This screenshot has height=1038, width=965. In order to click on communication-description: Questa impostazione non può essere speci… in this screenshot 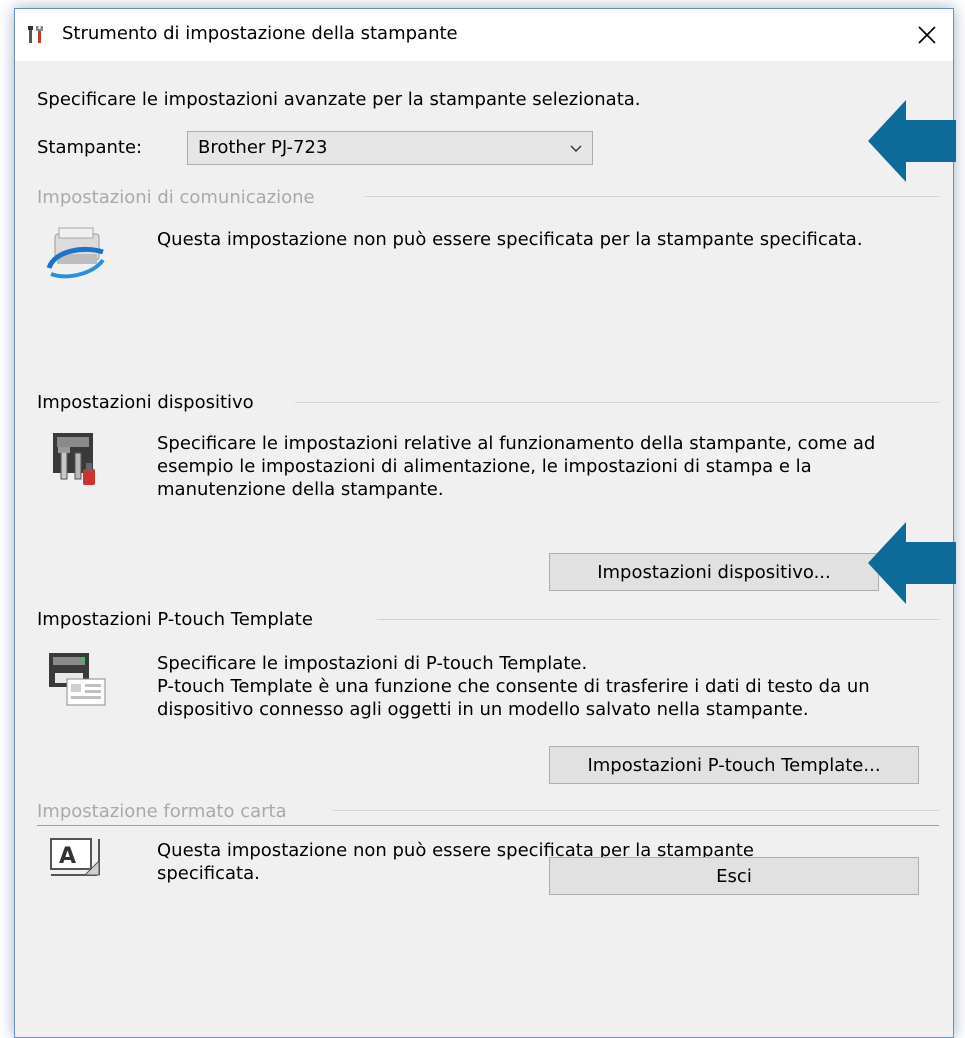, I will do `click(510, 239)`.